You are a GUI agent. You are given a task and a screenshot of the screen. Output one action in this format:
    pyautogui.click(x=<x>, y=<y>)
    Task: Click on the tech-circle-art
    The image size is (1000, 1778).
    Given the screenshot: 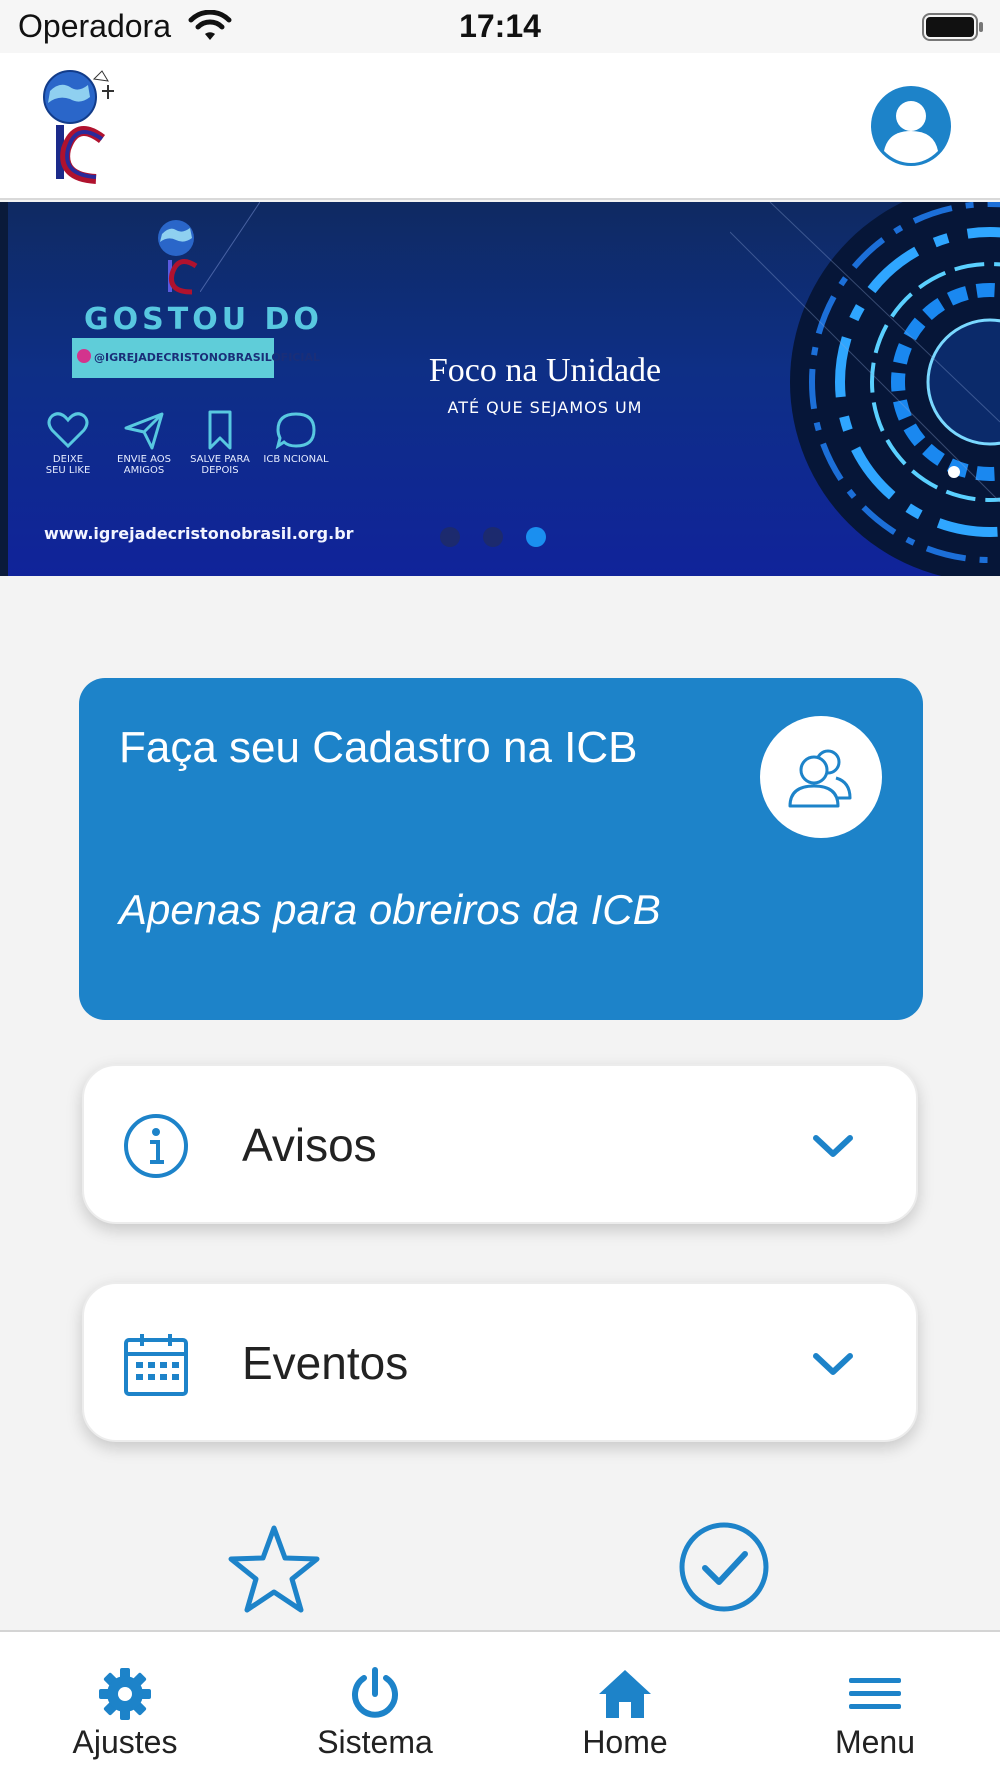 What is the action you would take?
    pyautogui.click(x=865, y=389)
    